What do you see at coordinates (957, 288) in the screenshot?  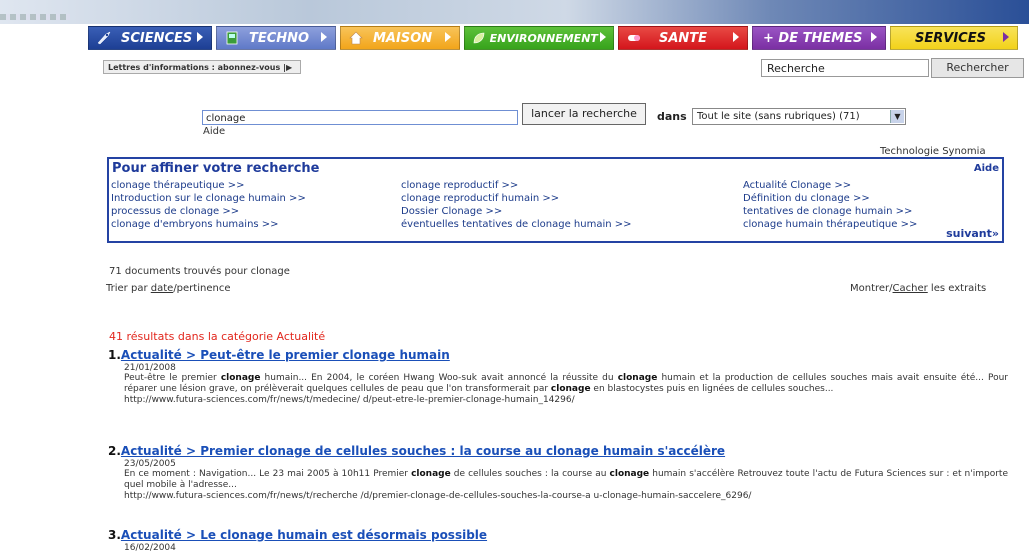 I see `extracts-label: les extraits` at bounding box center [957, 288].